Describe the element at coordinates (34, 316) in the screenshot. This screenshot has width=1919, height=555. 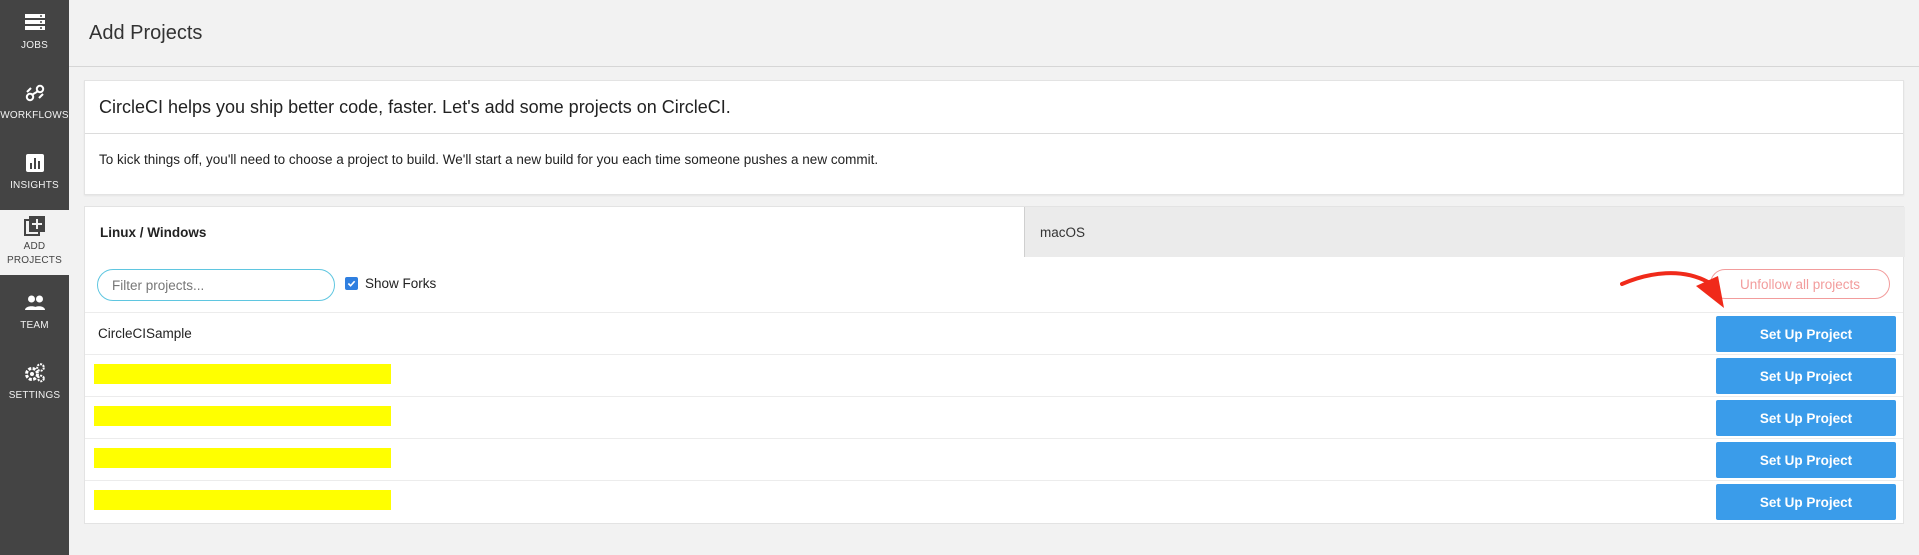
I see `sidebar-item-team: TEAM` at that location.